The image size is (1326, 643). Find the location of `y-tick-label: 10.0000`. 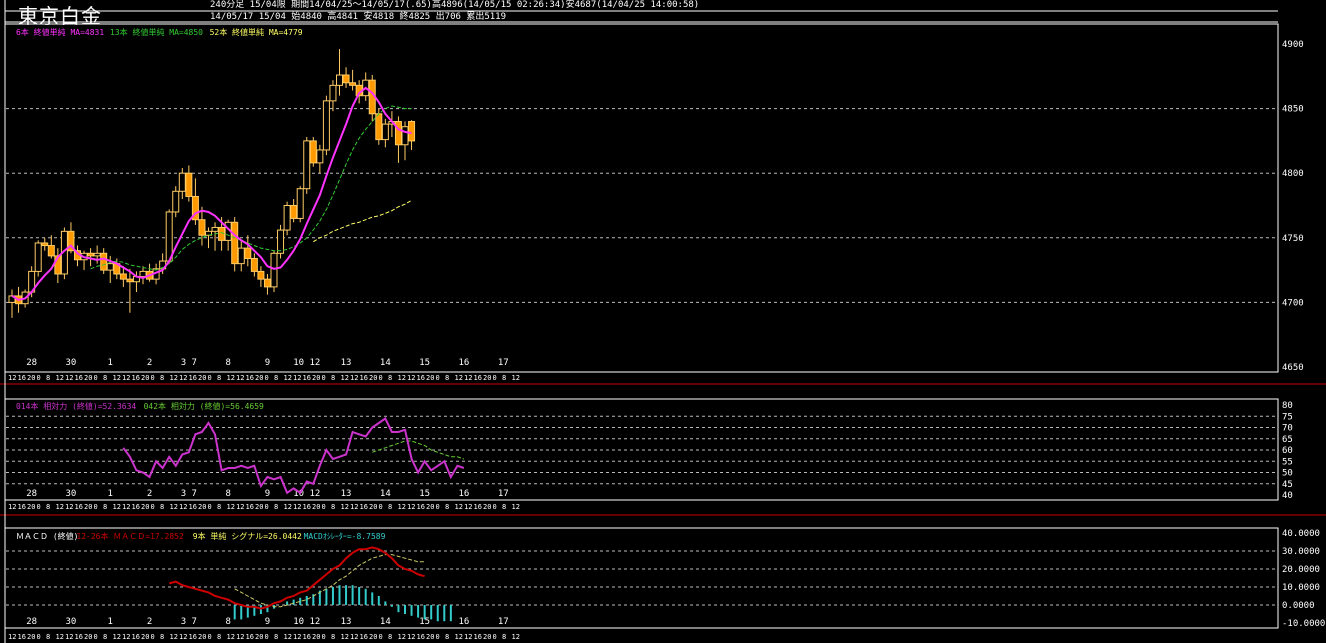

y-tick-label: 10.0000 is located at coordinates (1301, 588).